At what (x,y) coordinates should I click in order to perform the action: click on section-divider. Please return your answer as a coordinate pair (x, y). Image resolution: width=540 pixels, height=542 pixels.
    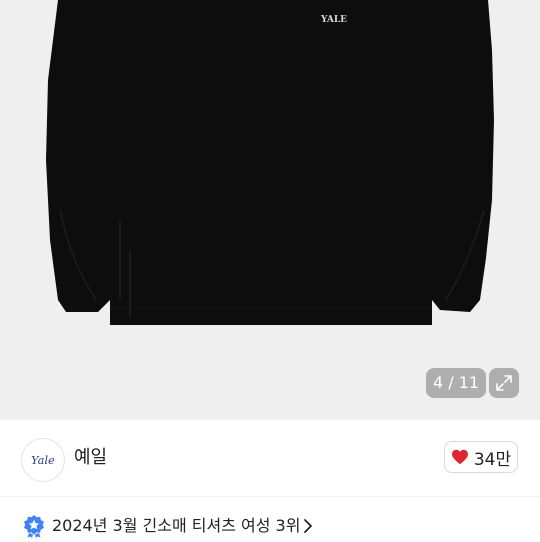
    Looking at the image, I should click on (270, 496).